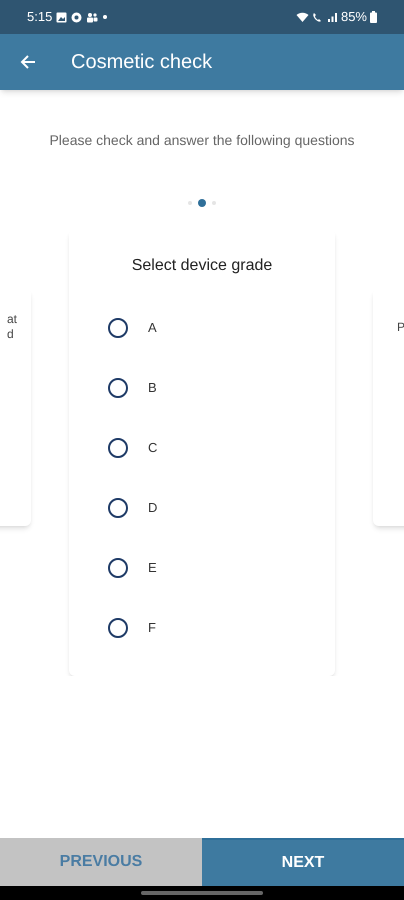  Describe the element at coordinates (332, 17) in the screenshot. I see `signal-icon` at that location.